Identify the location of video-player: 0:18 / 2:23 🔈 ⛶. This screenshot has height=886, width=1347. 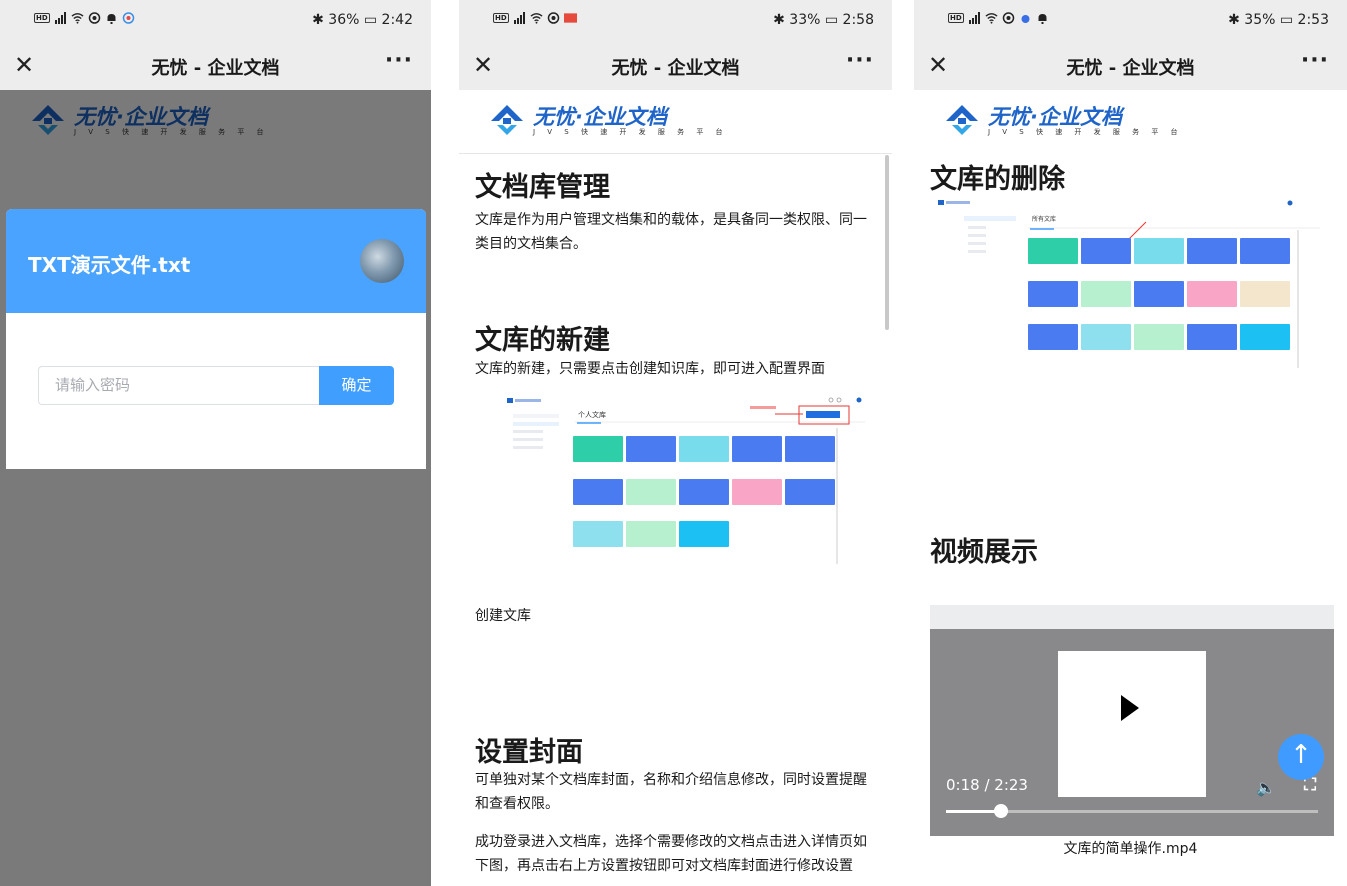
(1132, 720).